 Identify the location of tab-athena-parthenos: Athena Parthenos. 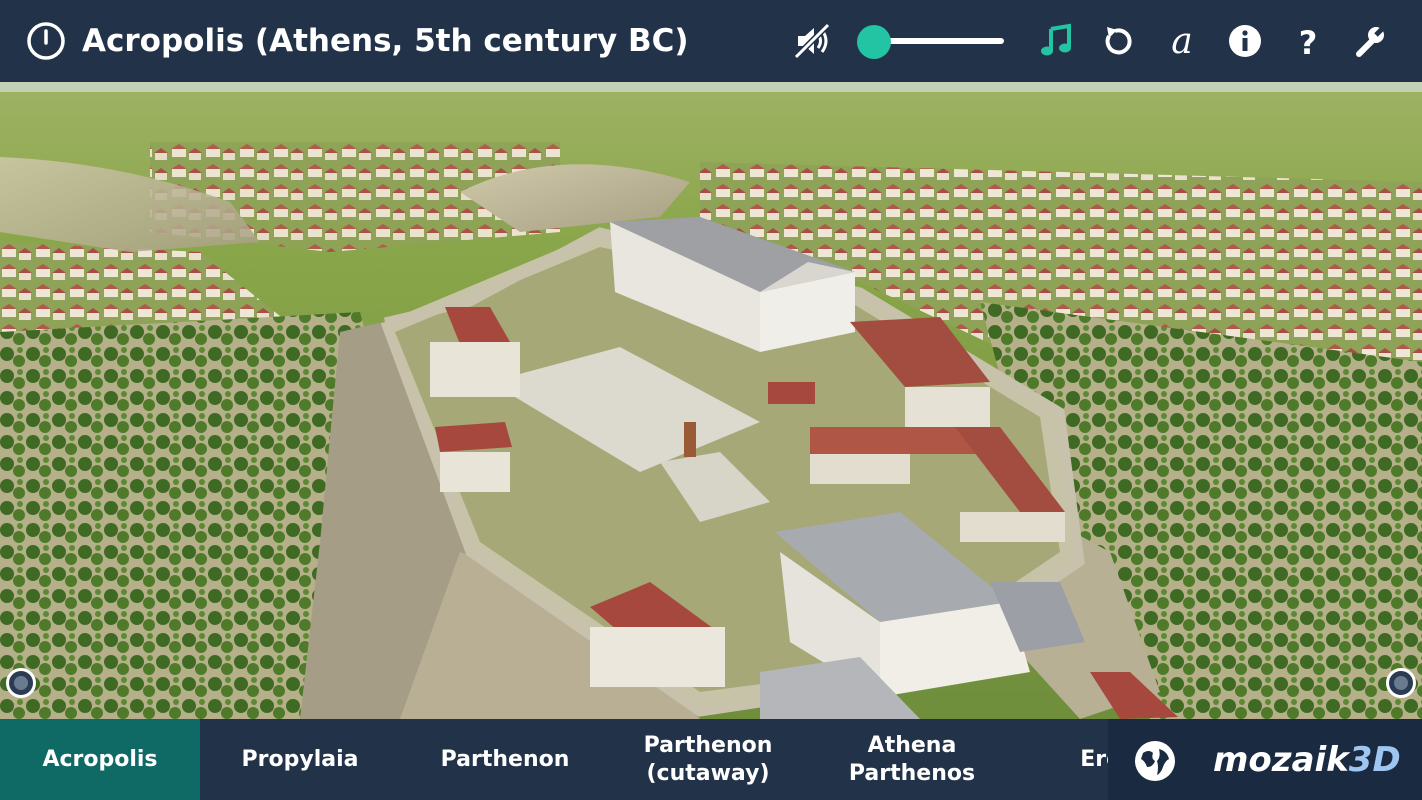
(912, 759).